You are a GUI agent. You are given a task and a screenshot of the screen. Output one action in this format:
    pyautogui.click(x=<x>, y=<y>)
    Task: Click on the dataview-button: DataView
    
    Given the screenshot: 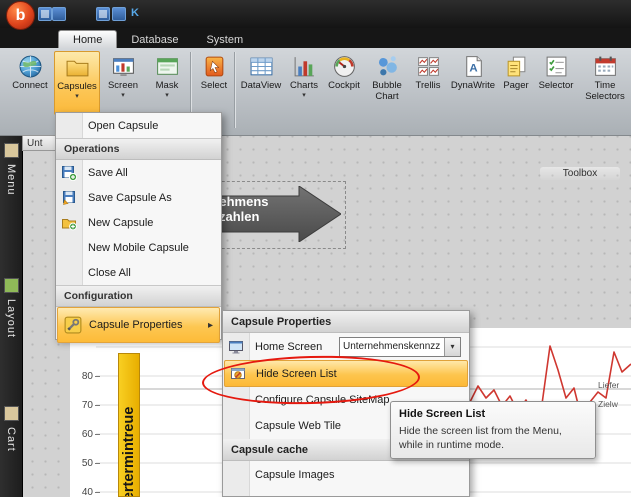 What is the action you would take?
    pyautogui.click(x=261, y=83)
    